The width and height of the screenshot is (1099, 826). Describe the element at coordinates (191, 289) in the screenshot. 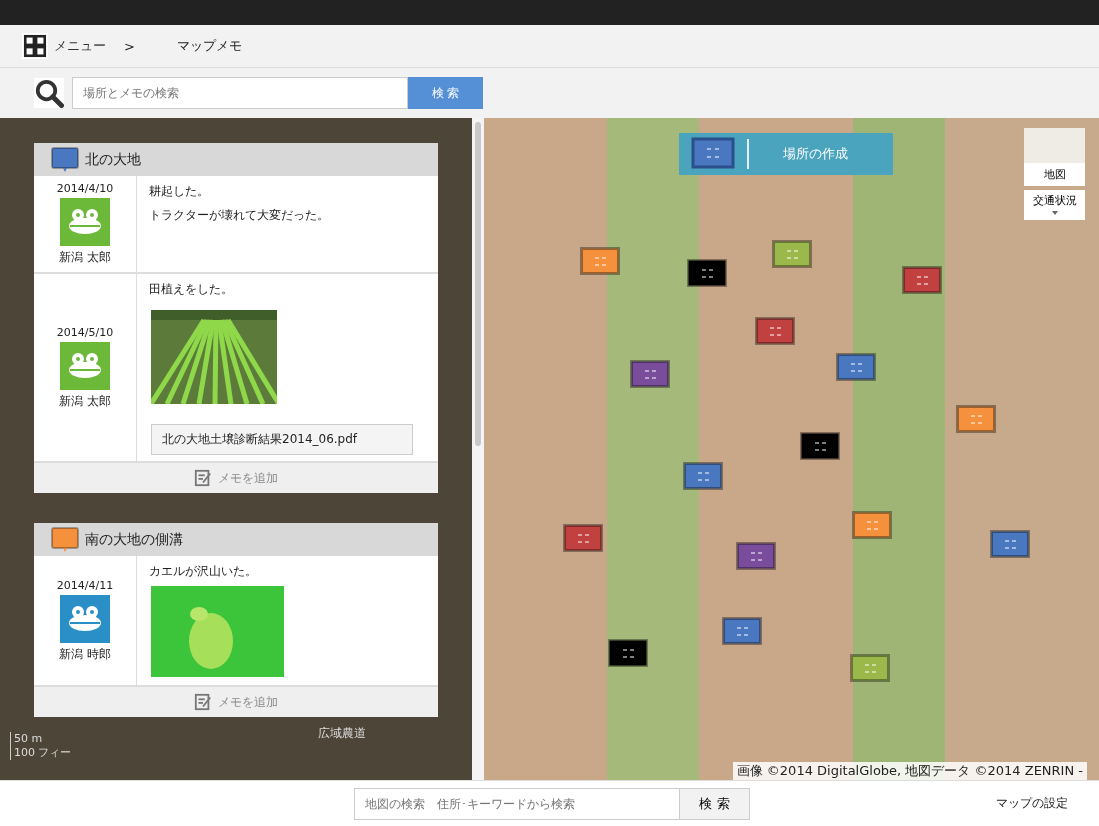

I see `memo-text: 田植えをした。` at that location.